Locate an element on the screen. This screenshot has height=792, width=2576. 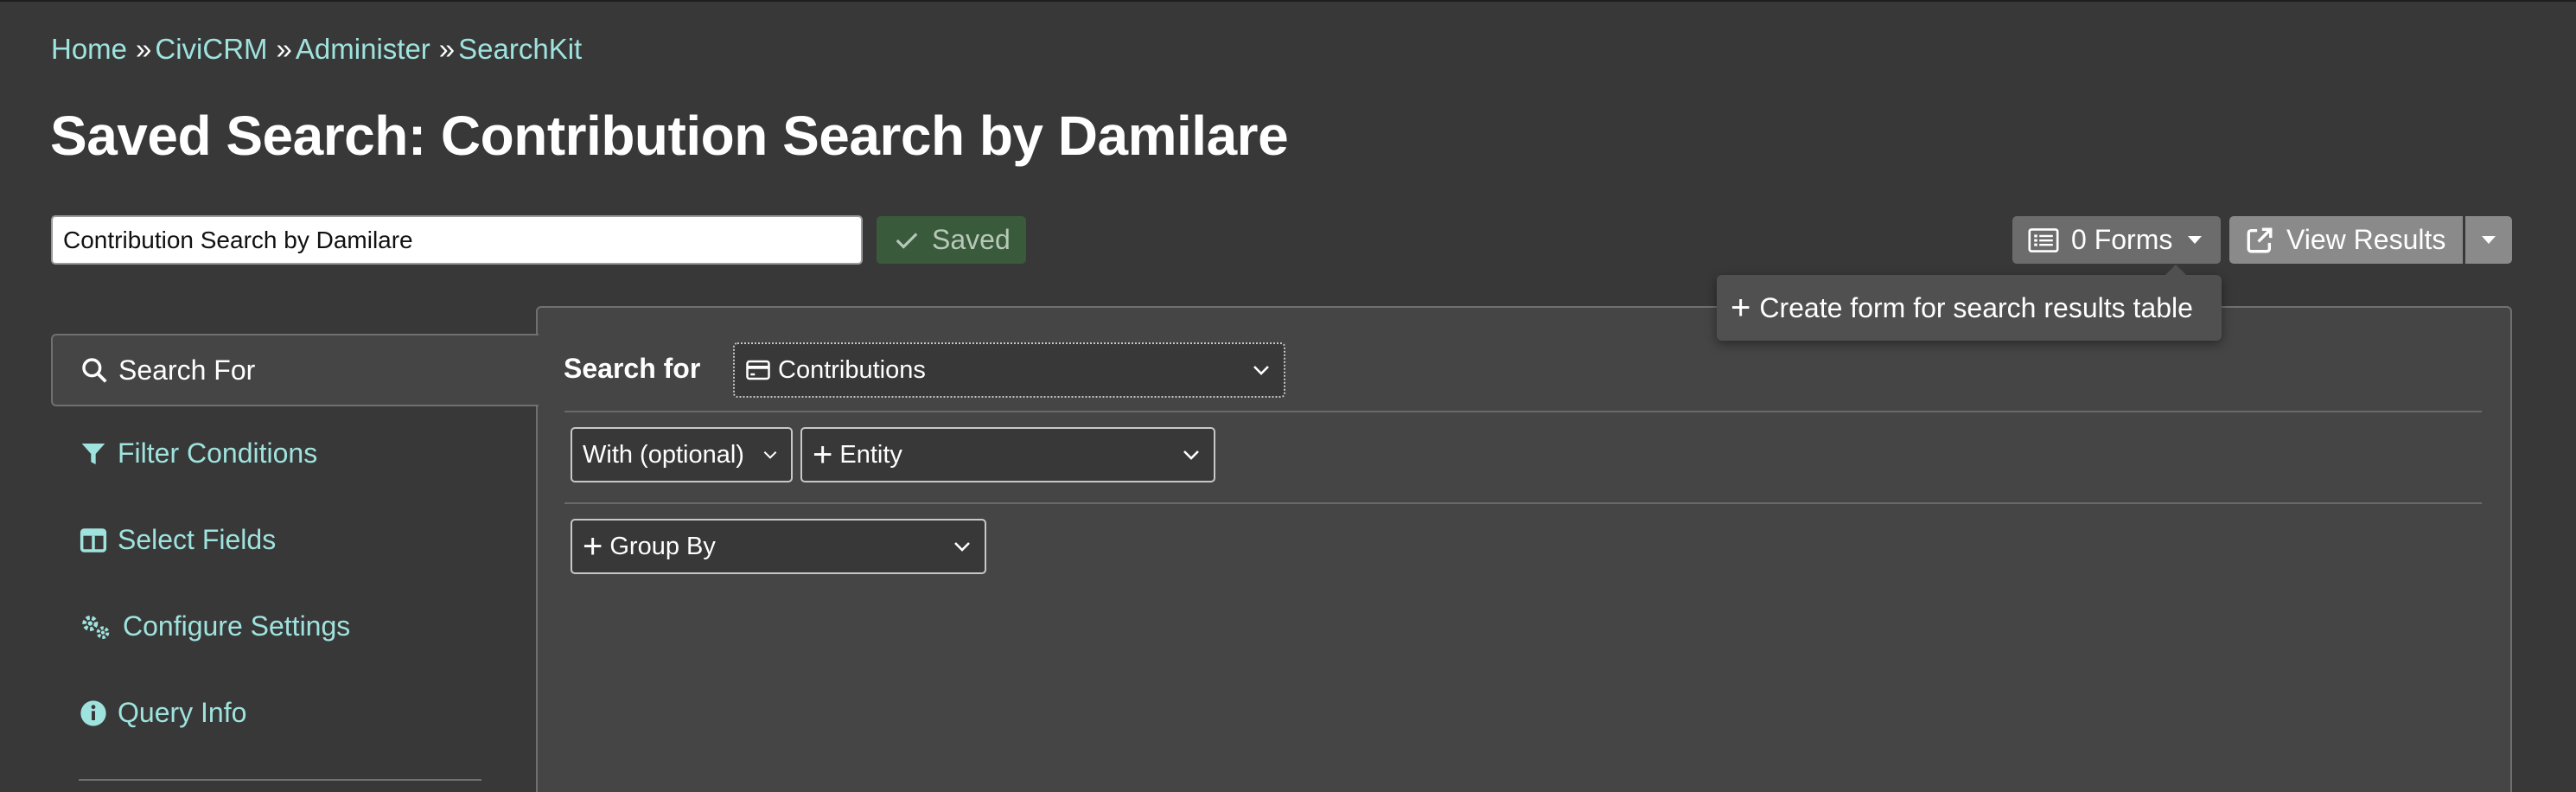
join-type-value: With (optional) is located at coordinates (663, 454).